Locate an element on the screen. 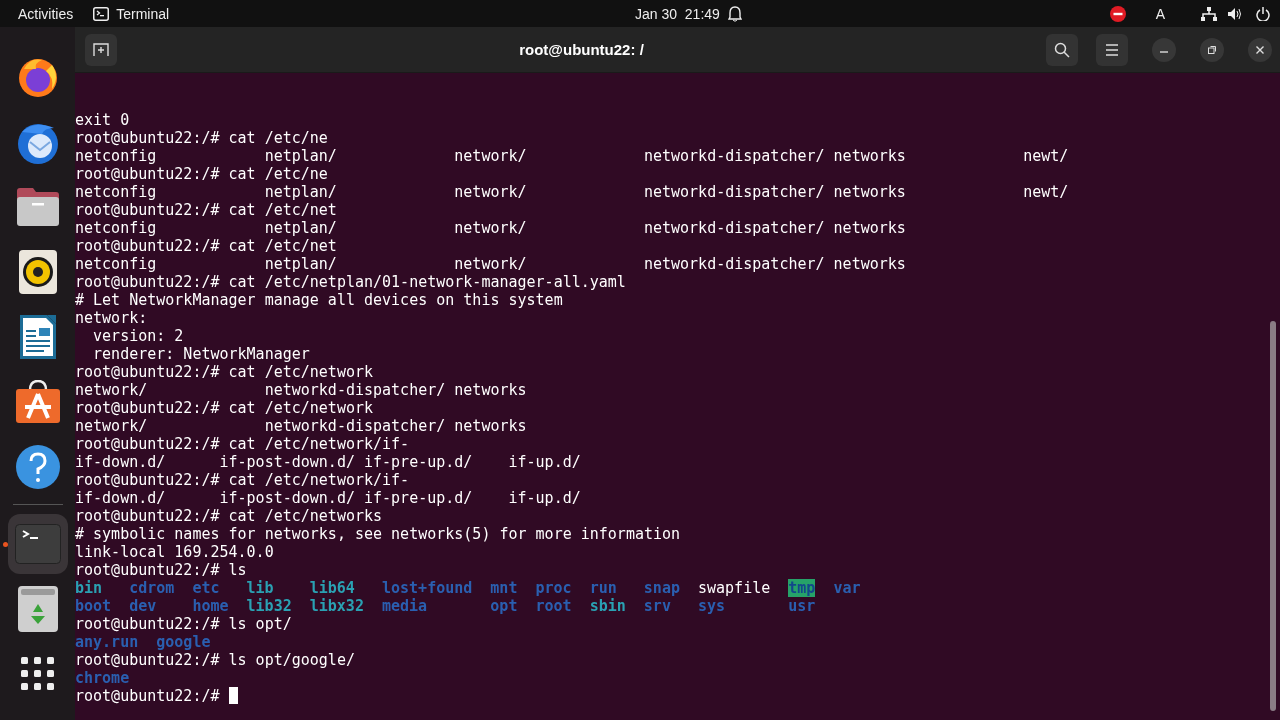  terminal-line: version: 2 is located at coordinates (138, 336).